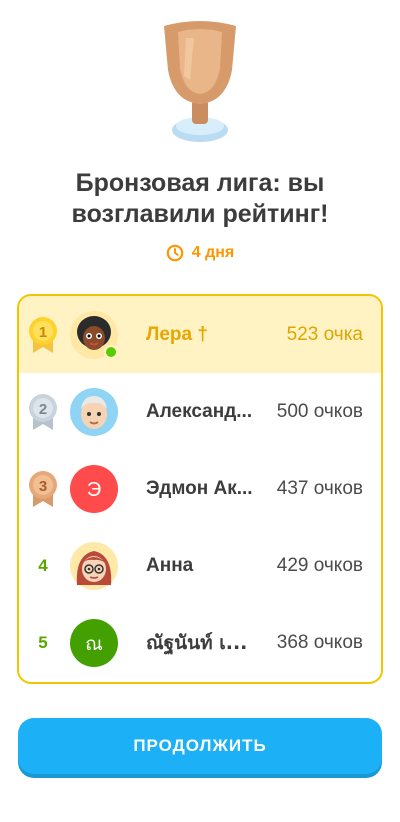  What do you see at coordinates (94, 565) in the screenshot?
I see `avatar-anna` at bounding box center [94, 565].